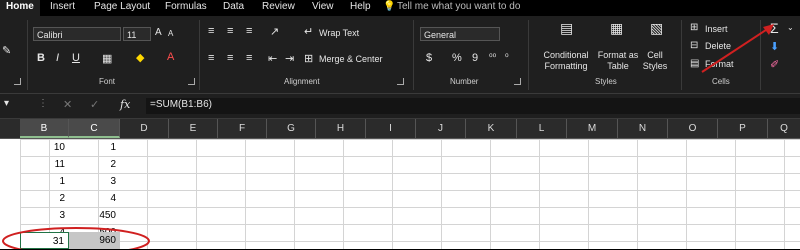 Image resolution: width=800 pixels, height=250 pixels. Describe the element at coordinates (43, 103) in the screenshot. I see `more-options-icon: ⋮` at that location.